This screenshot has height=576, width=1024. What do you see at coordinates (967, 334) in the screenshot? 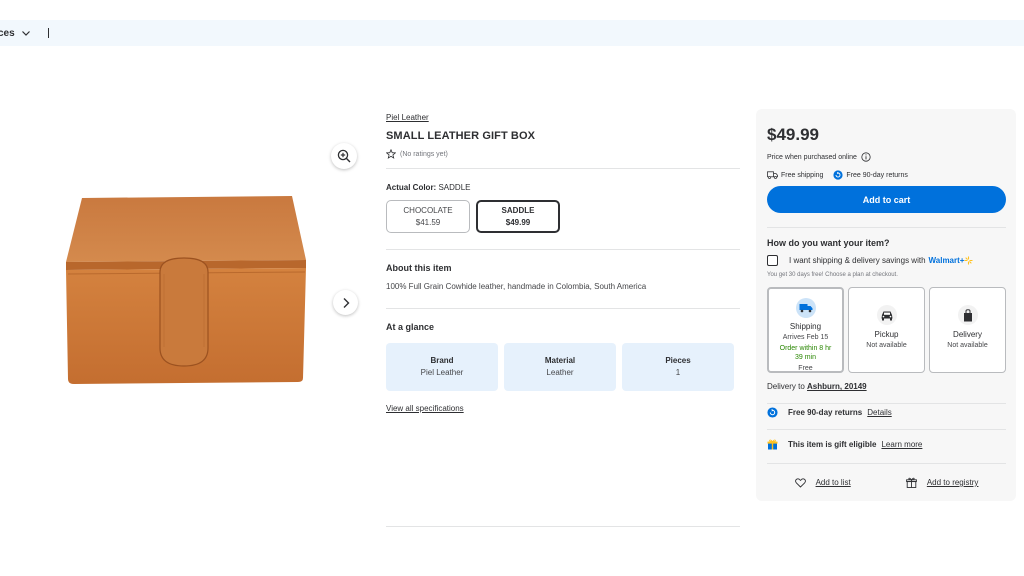
I see `option-name: Delivery` at bounding box center [967, 334].